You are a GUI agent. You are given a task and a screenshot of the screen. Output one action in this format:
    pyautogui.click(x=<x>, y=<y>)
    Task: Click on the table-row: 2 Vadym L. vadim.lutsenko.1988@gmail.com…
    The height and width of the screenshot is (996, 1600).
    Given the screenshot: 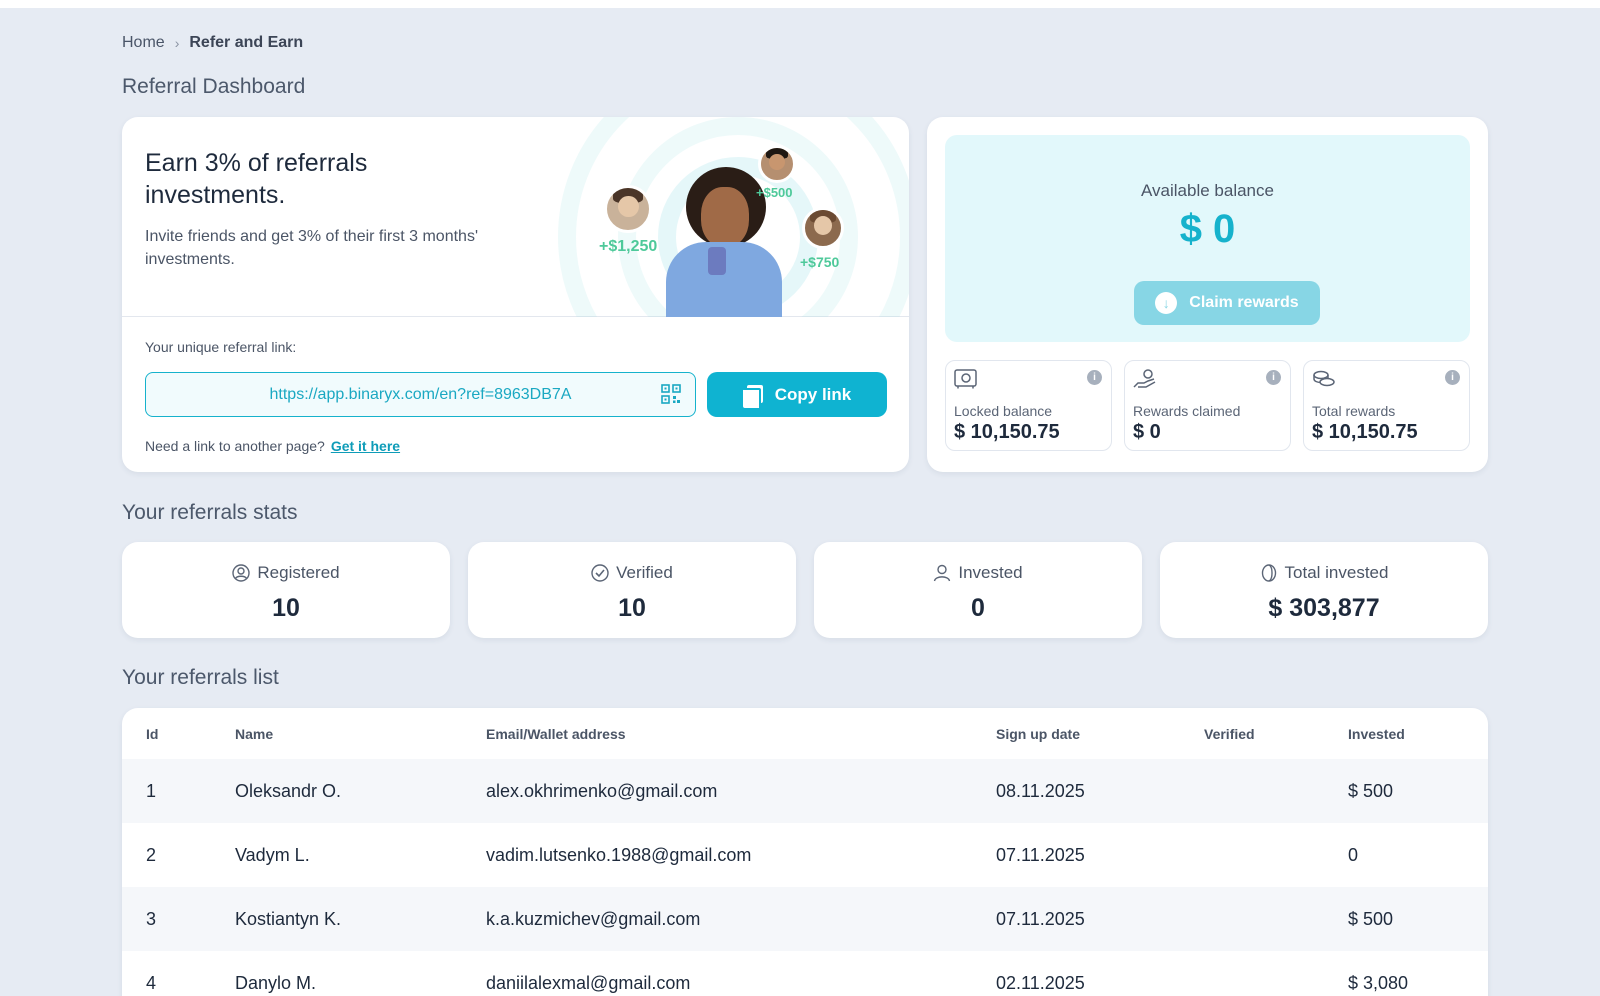 What is the action you would take?
    pyautogui.click(x=805, y=855)
    